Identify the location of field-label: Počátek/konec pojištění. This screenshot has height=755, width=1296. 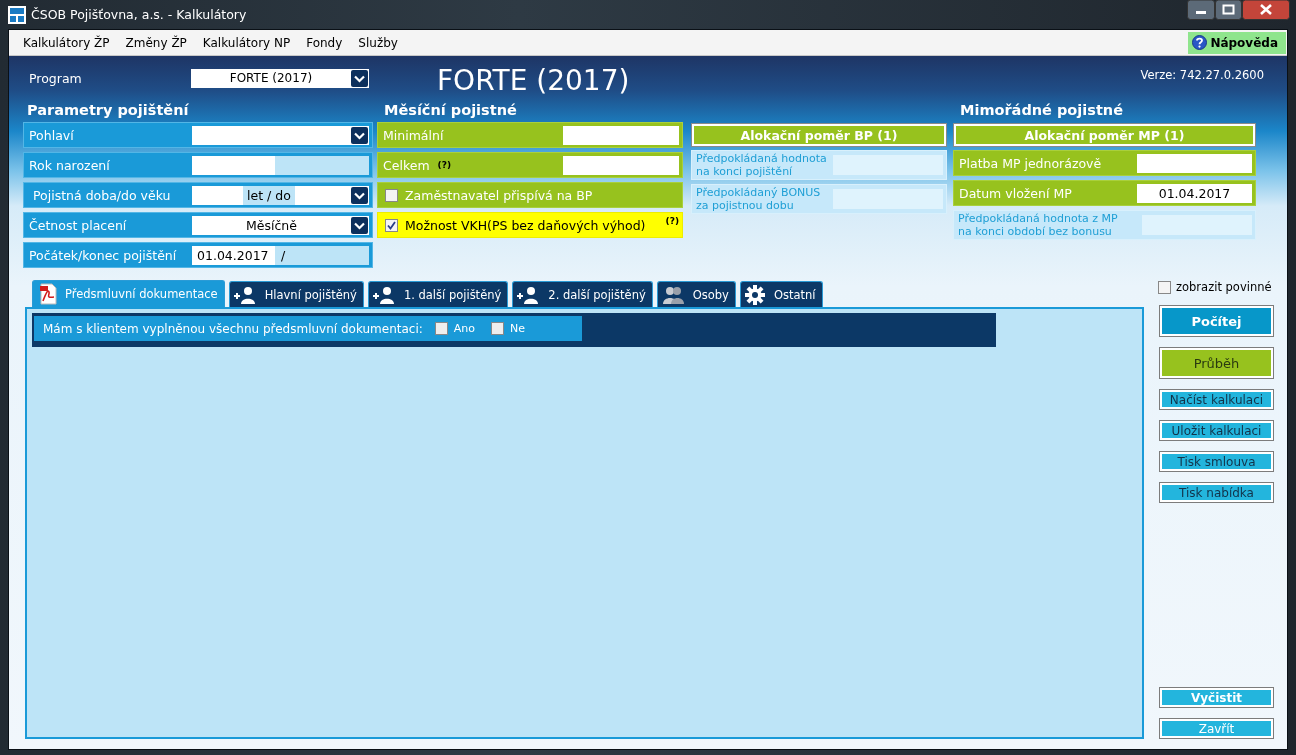
(103, 255).